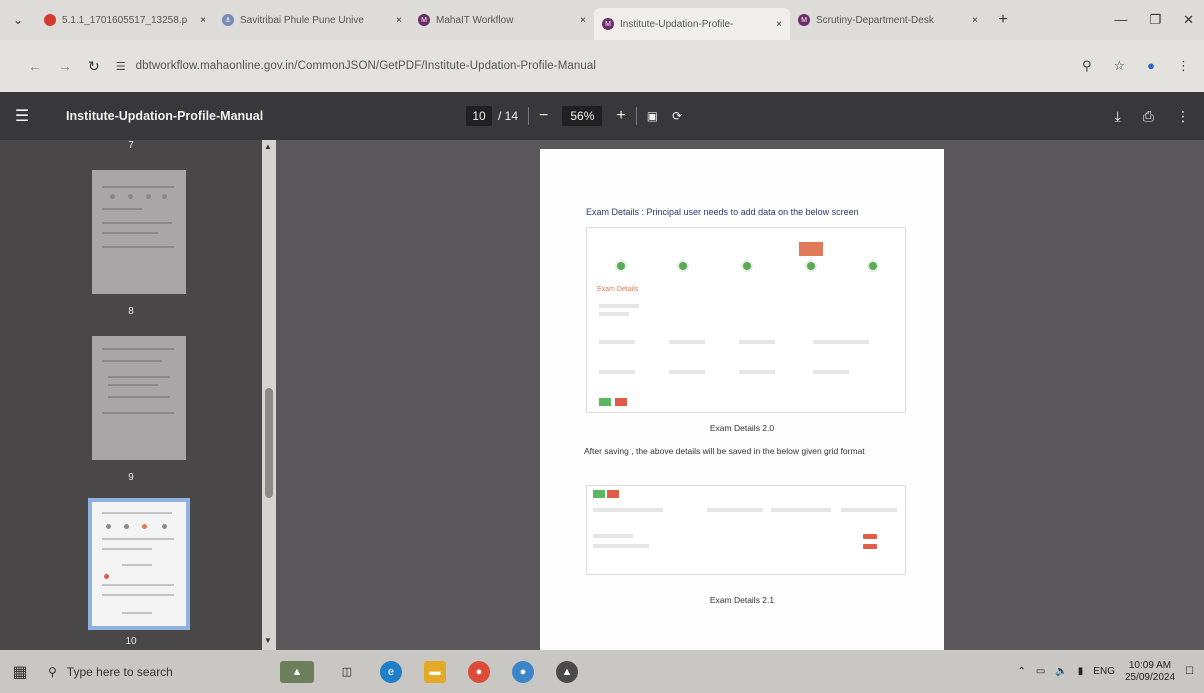 The image size is (1204, 693). Describe the element at coordinates (1087, 66) in the screenshot. I see `zoom-magnifier-icon: ⚲` at that location.